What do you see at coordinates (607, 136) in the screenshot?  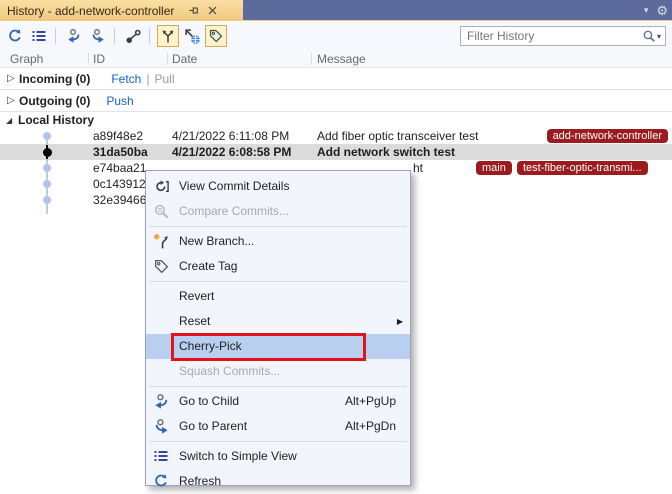 I see `branch-badge: add-network-controller` at bounding box center [607, 136].